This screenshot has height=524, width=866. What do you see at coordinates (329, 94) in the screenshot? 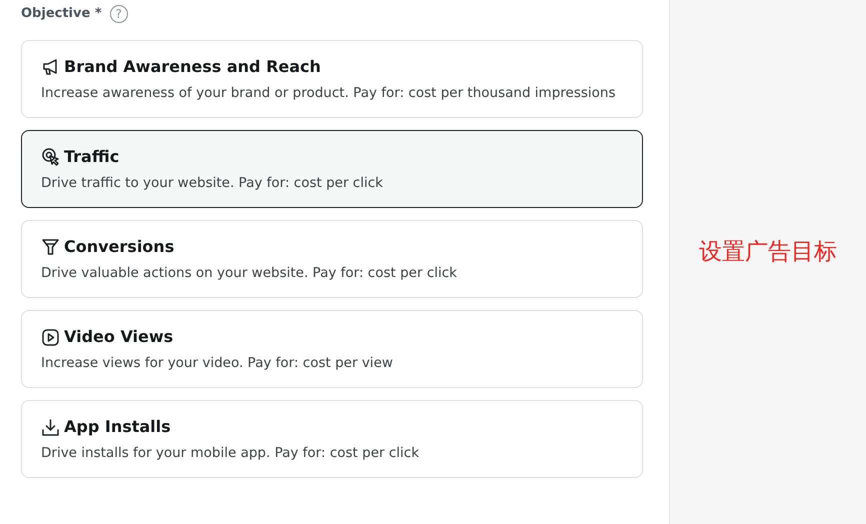
I see `option-description: Increase awareness of your brand or product. Pay for: cost per thousand impressions` at bounding box center [329, 94].